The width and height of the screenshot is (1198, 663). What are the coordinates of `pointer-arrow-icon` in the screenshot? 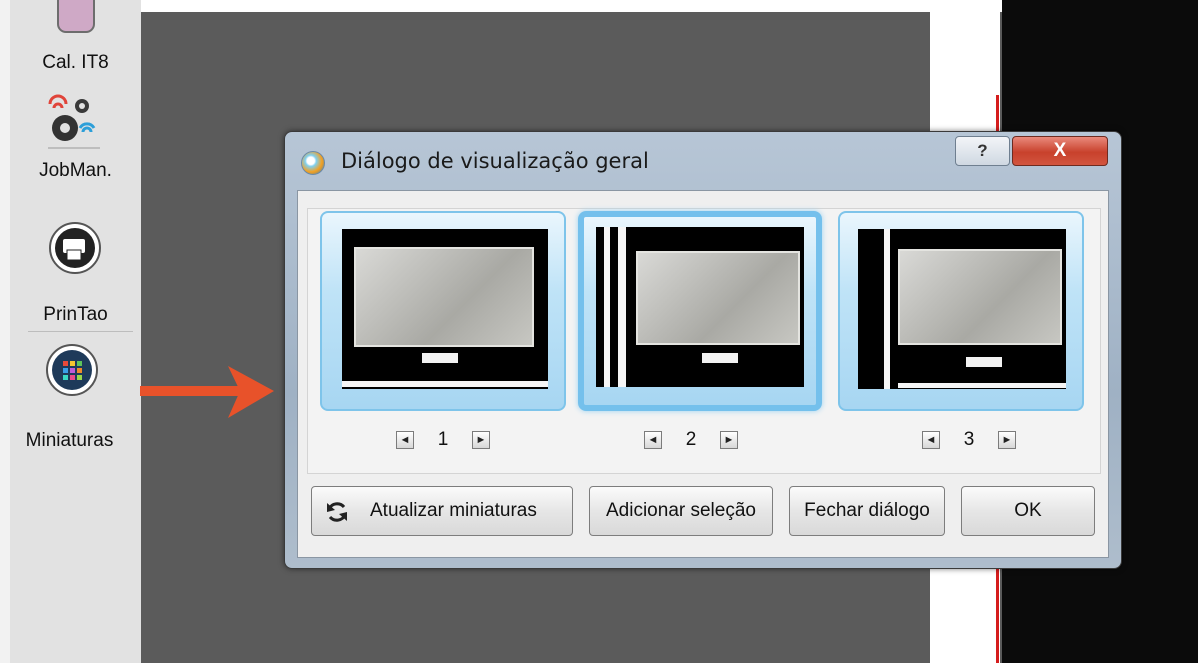 It's located at (207, 392).